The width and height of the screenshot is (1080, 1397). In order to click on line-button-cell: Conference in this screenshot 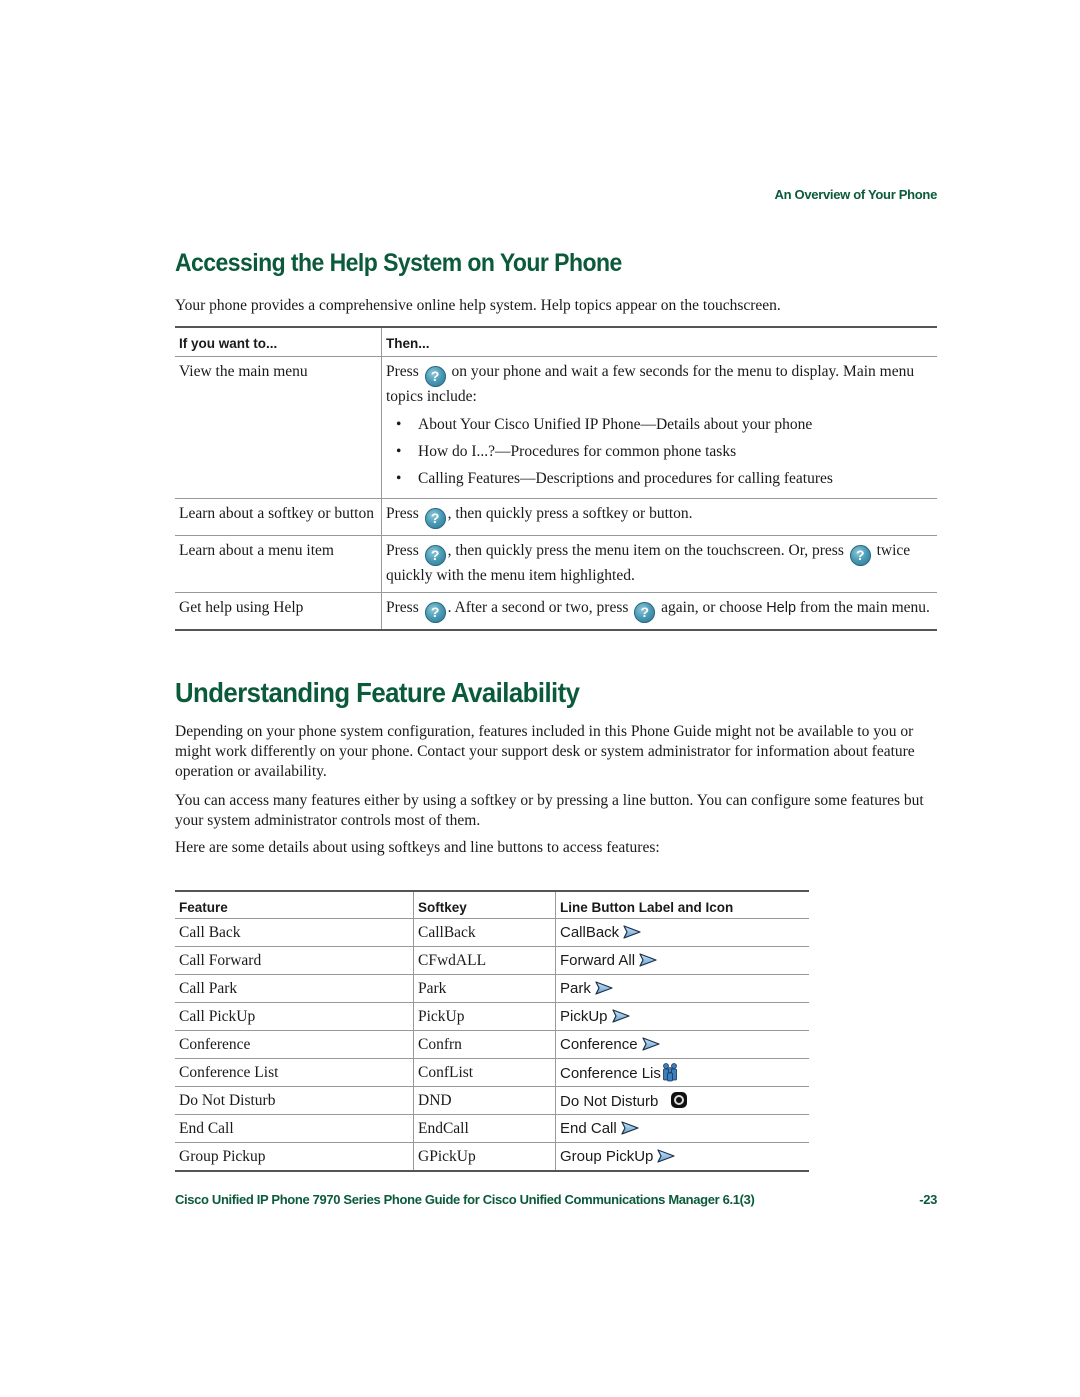, I will do `click(682, 1044)`.